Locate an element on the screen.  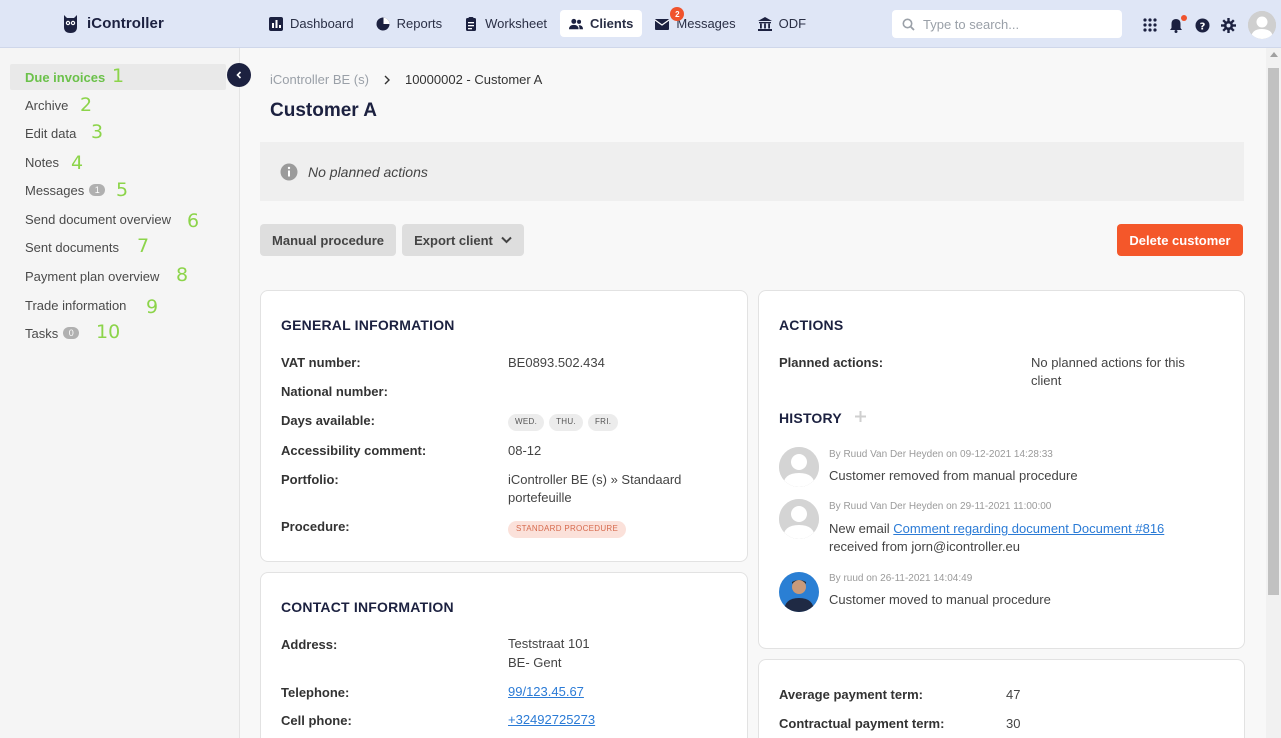
export-client-button: Export client is located at coordinates (463, 240).